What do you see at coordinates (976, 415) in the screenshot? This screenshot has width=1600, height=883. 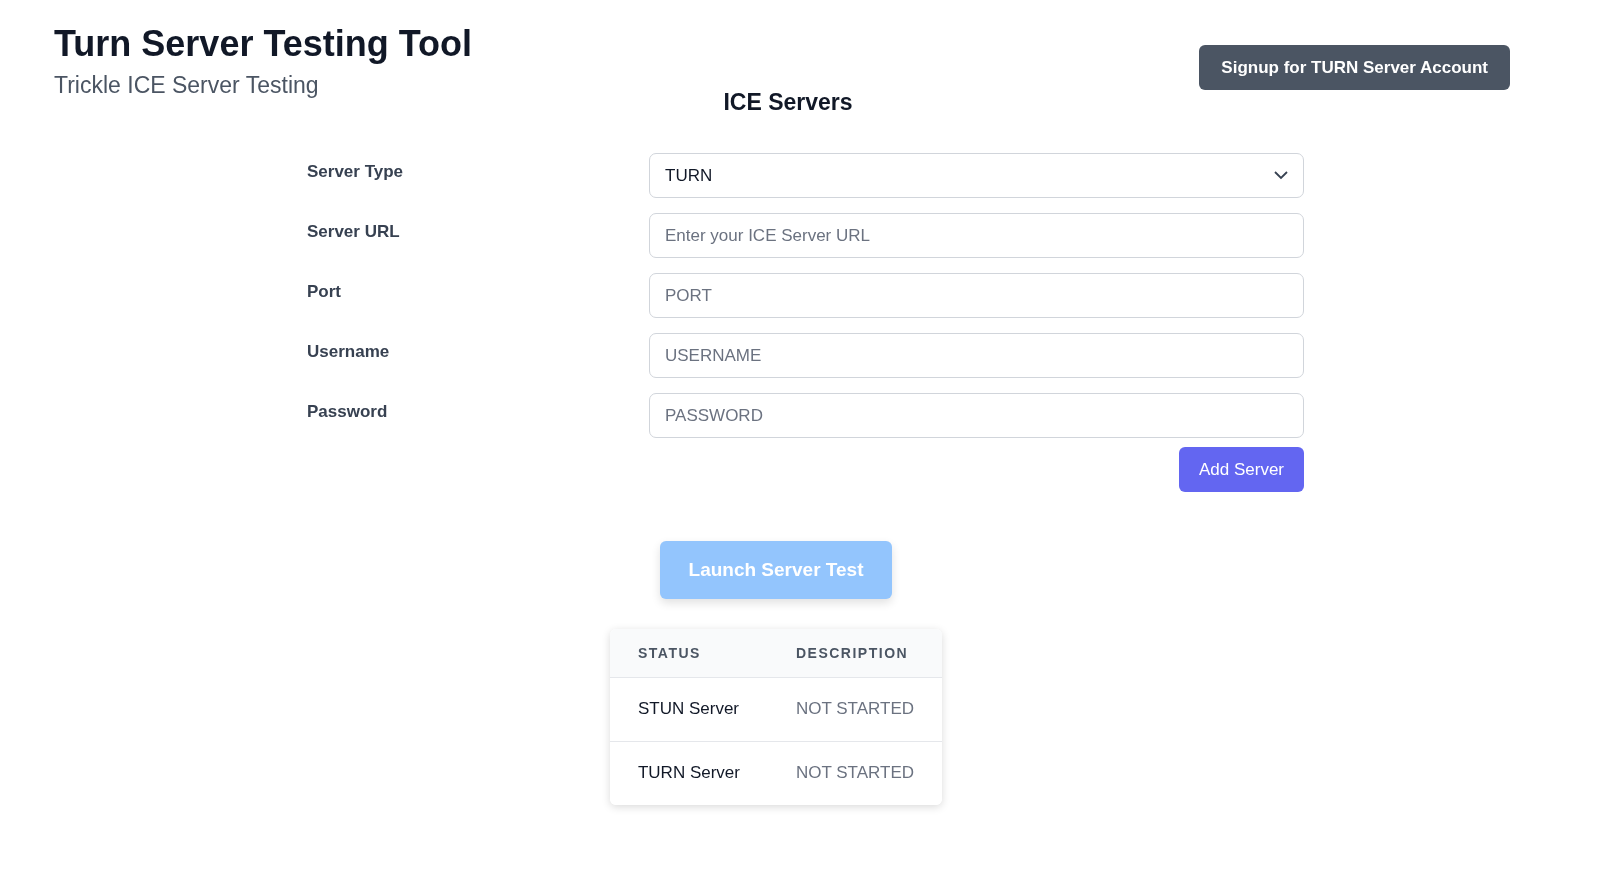 I see `input-field: PASSWORD` at bounding box center [976, 415].